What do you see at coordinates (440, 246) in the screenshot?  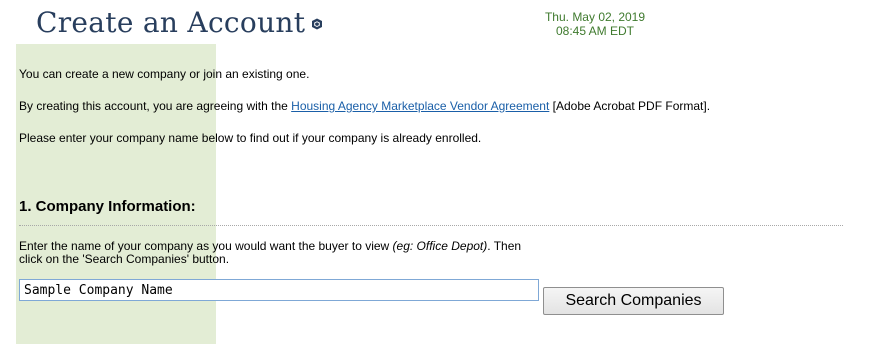 I see `instructions-example-text: (eg: Office Depot)` at bounding box center [440, 246].